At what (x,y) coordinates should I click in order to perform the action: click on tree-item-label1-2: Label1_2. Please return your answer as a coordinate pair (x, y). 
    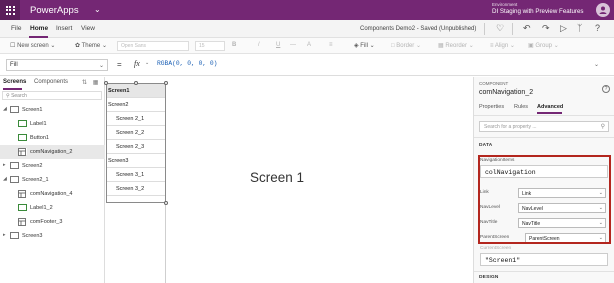
    Looking at the image, I should click on (52, 208).